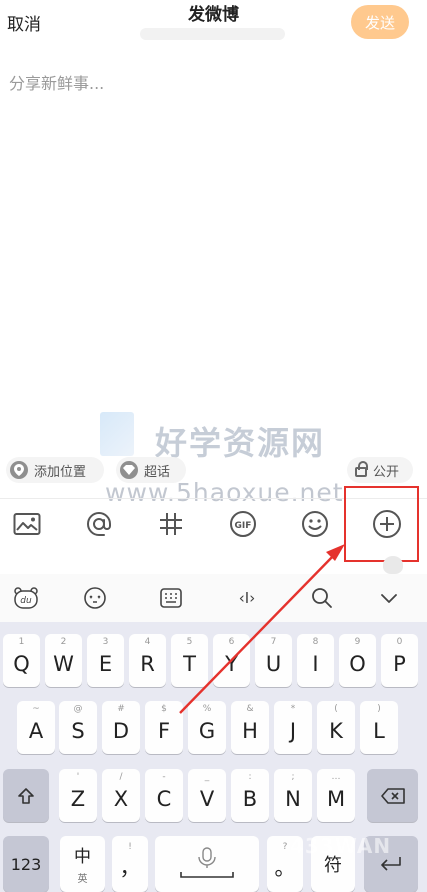  What do you see at coordinates (26, 864) in the screenshot?
I see `numbers-key: 123` at bounding box center [26, 864].